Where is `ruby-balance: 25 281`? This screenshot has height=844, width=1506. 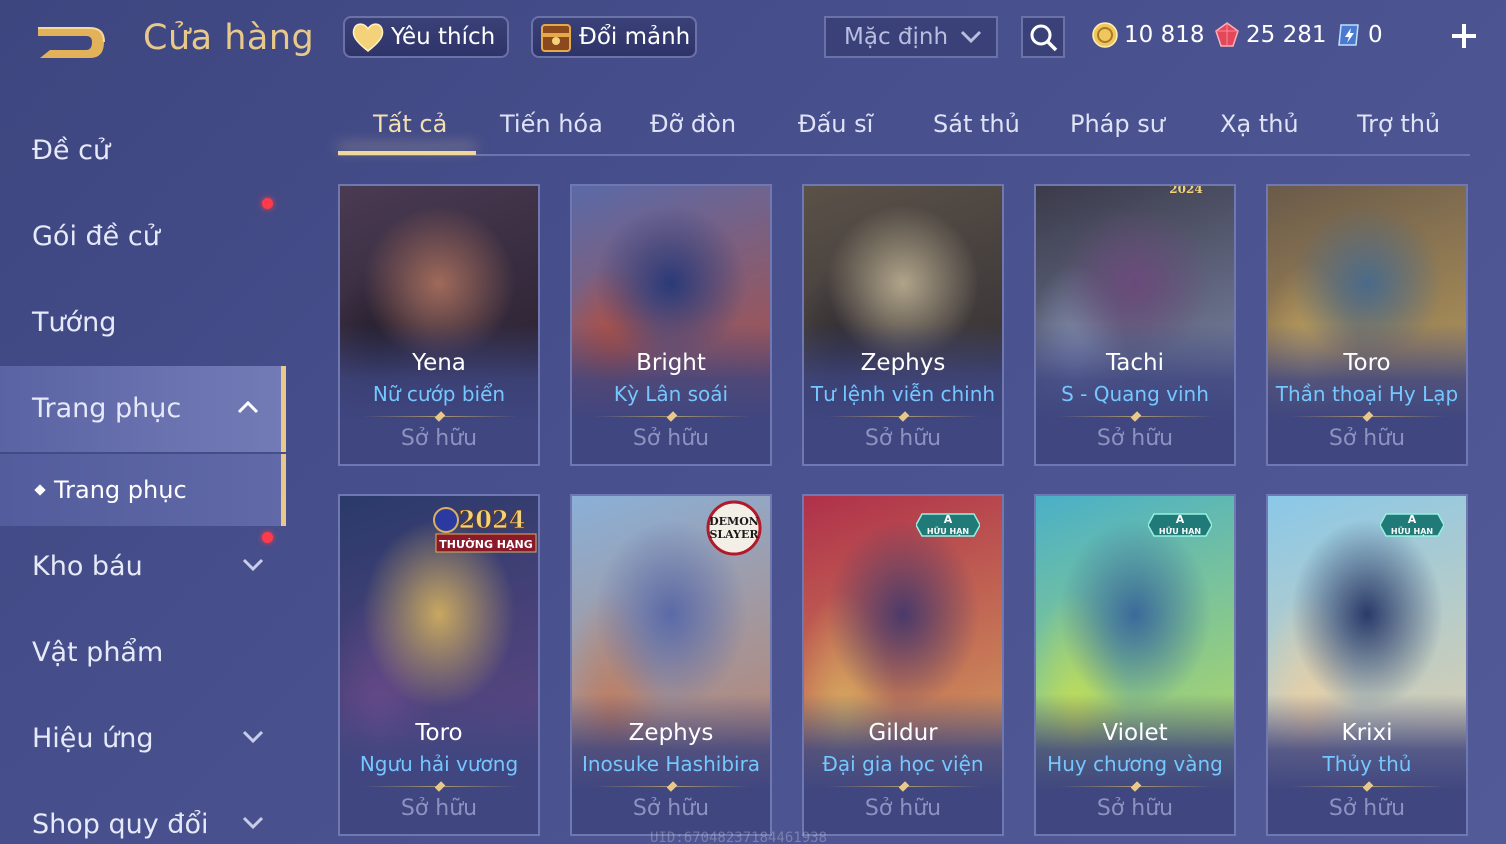
ruby-balance: 25 281 is located at coordinates (1270, 35).